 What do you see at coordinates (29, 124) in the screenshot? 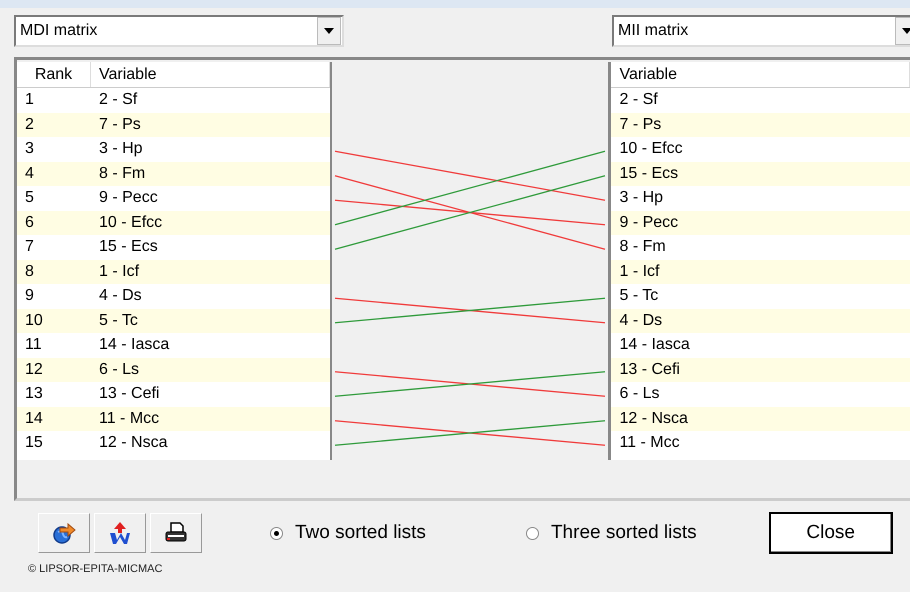
I see `table-cell-text: 2` at bounding box center [29, 124].